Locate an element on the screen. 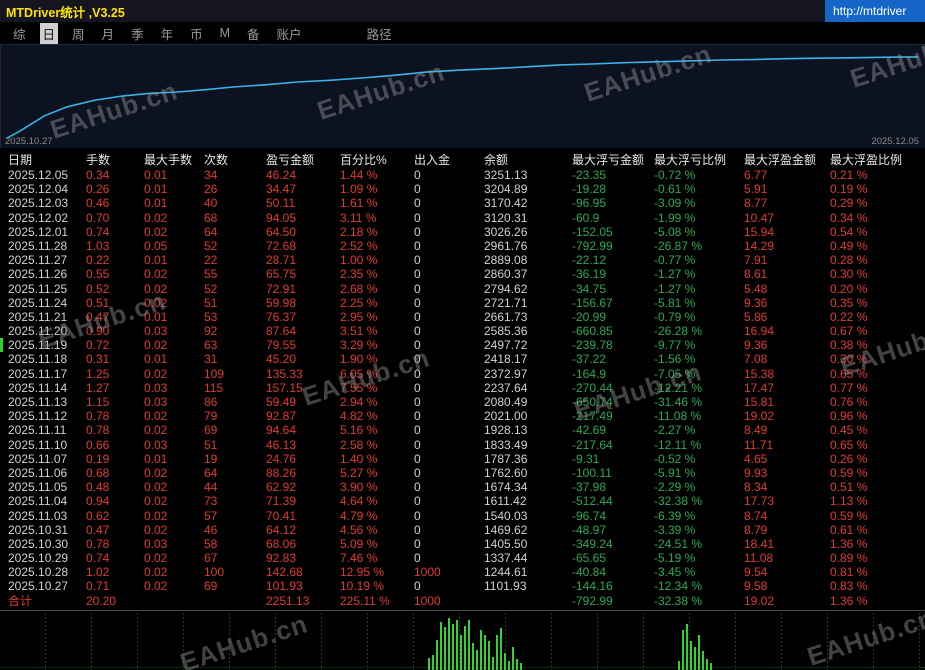 The width and height of the screenshot is (925, 670). cell-max_float_profit_pct: 0.28 % is located at coordinates (849, 260).